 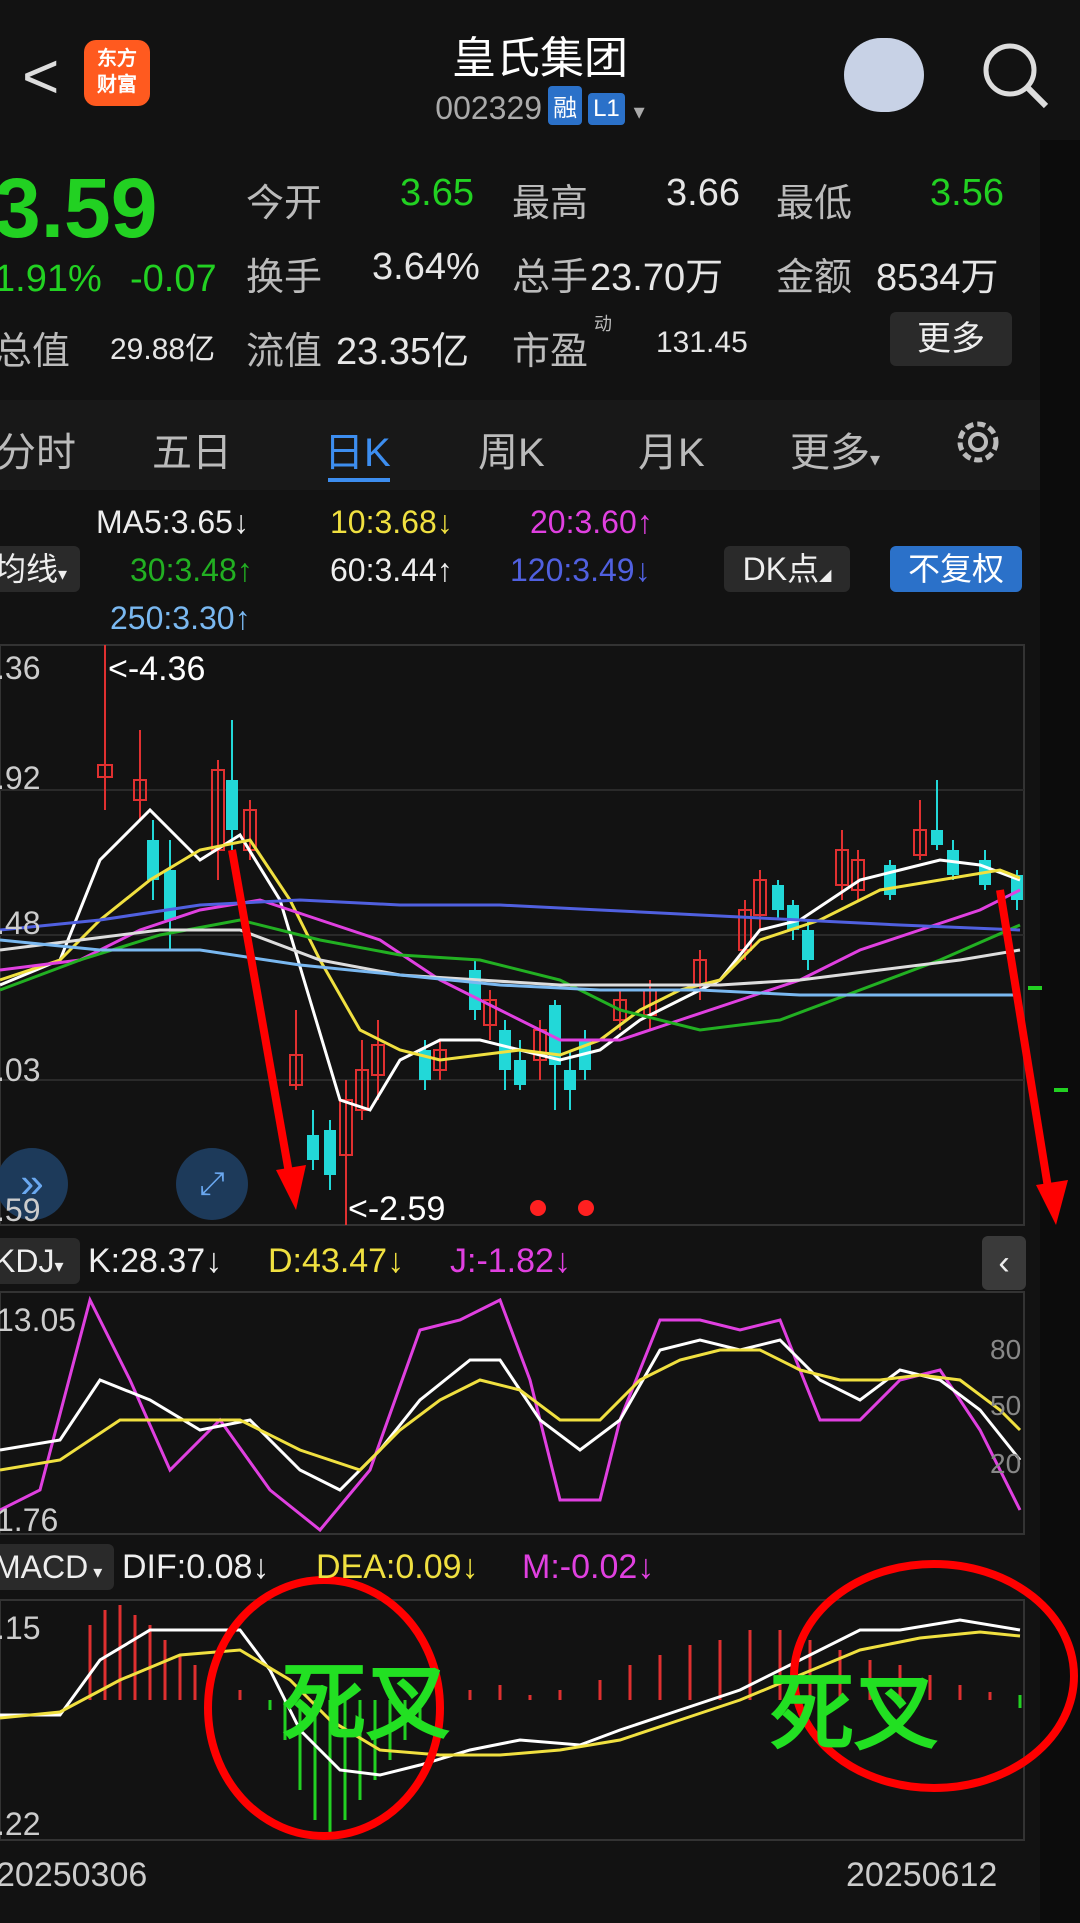 I want to click on kdj-level-label: 80, so click(x=1006, y=1349).